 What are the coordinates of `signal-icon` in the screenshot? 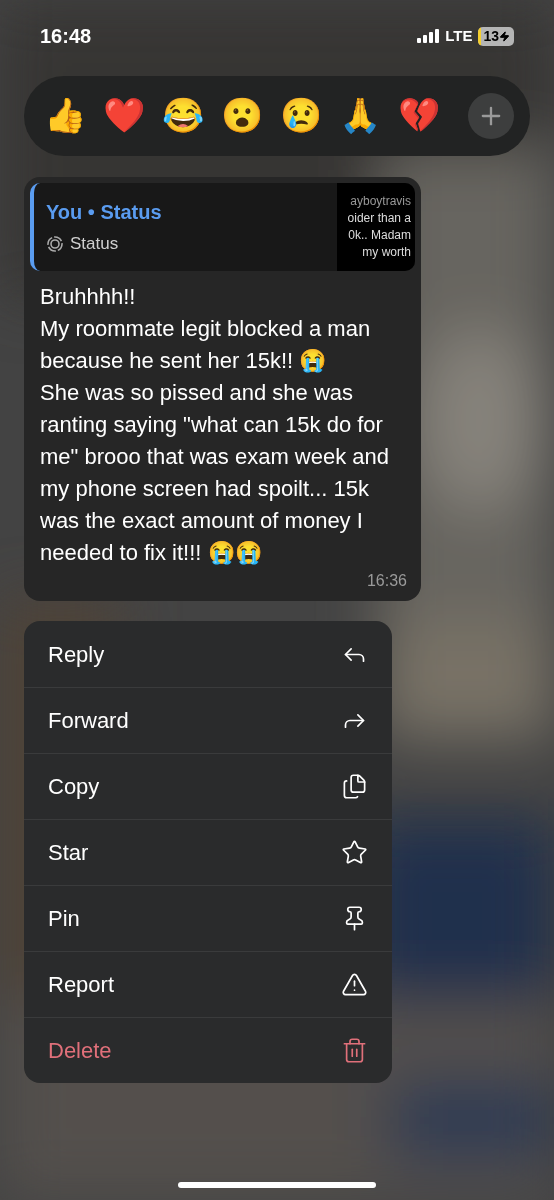 It's located at (428, 36).